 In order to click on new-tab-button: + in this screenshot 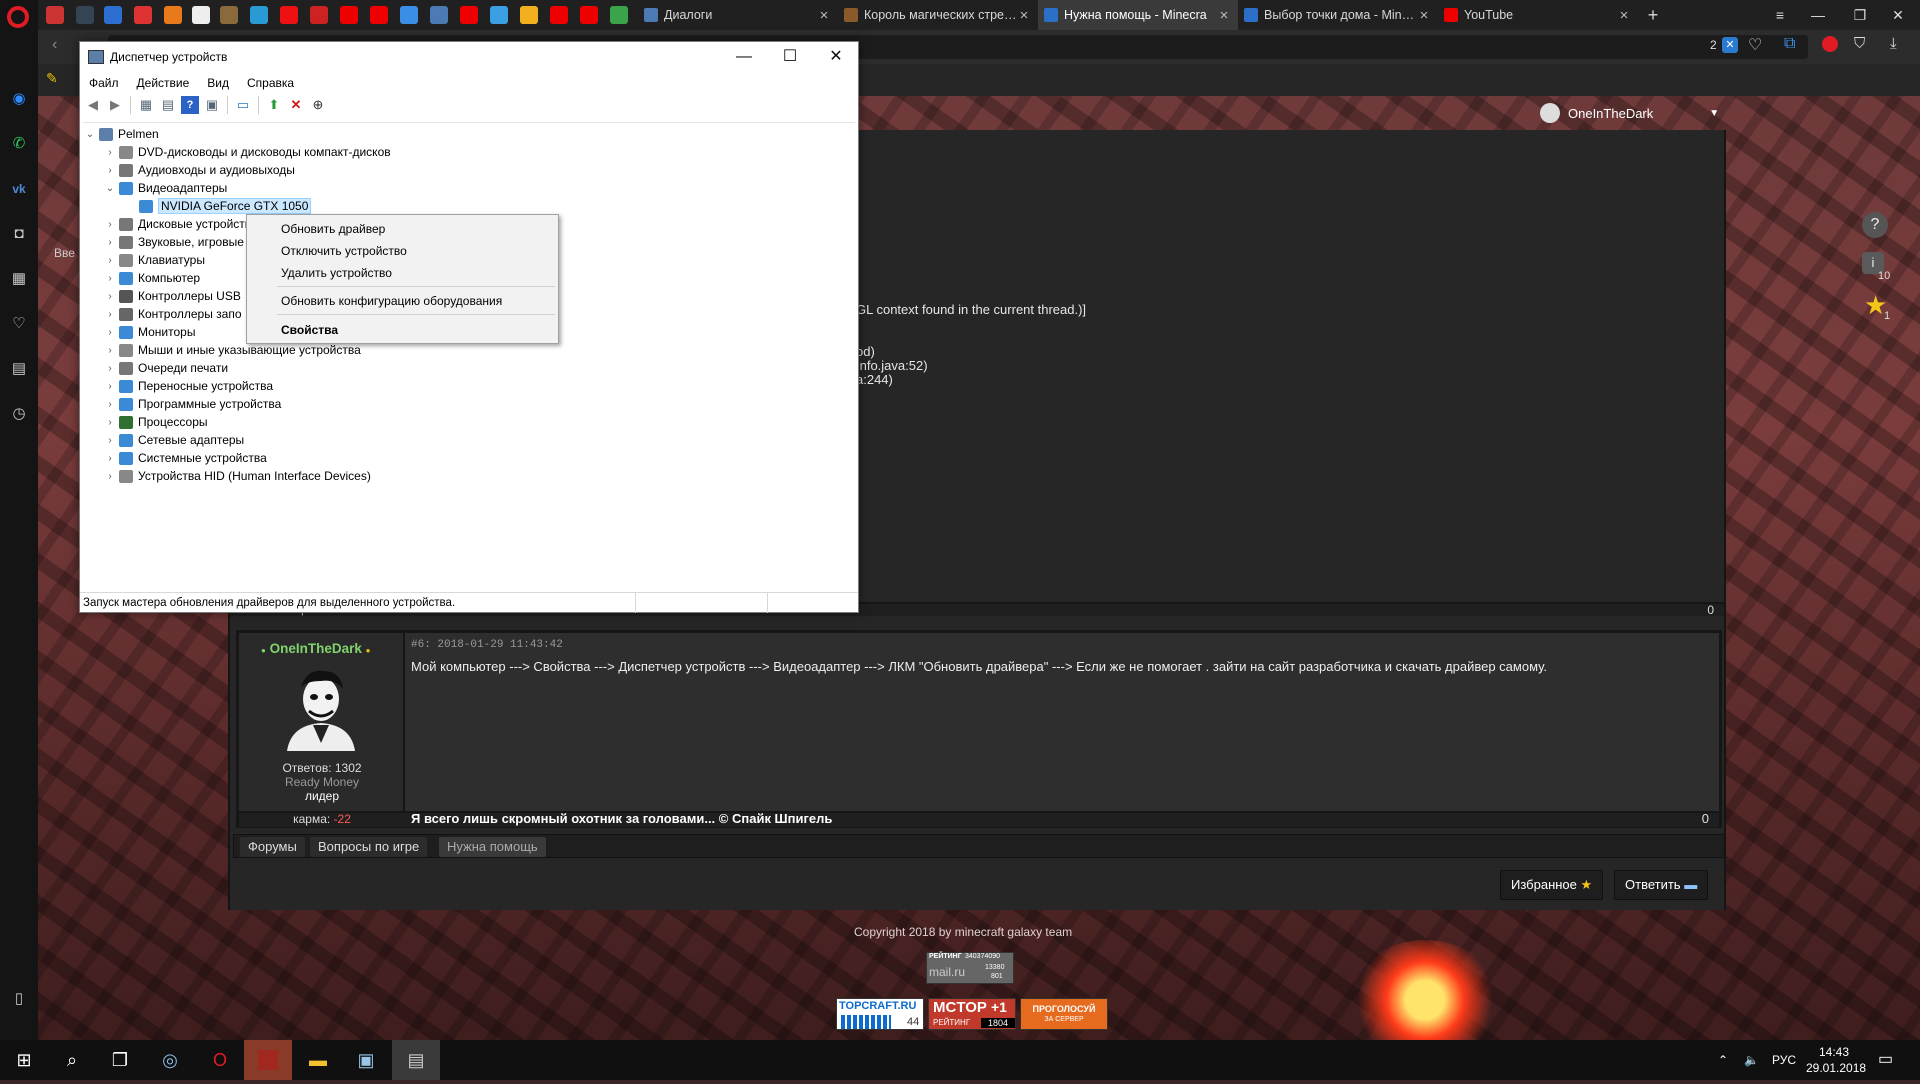, I will do `click(1653, 15)`.